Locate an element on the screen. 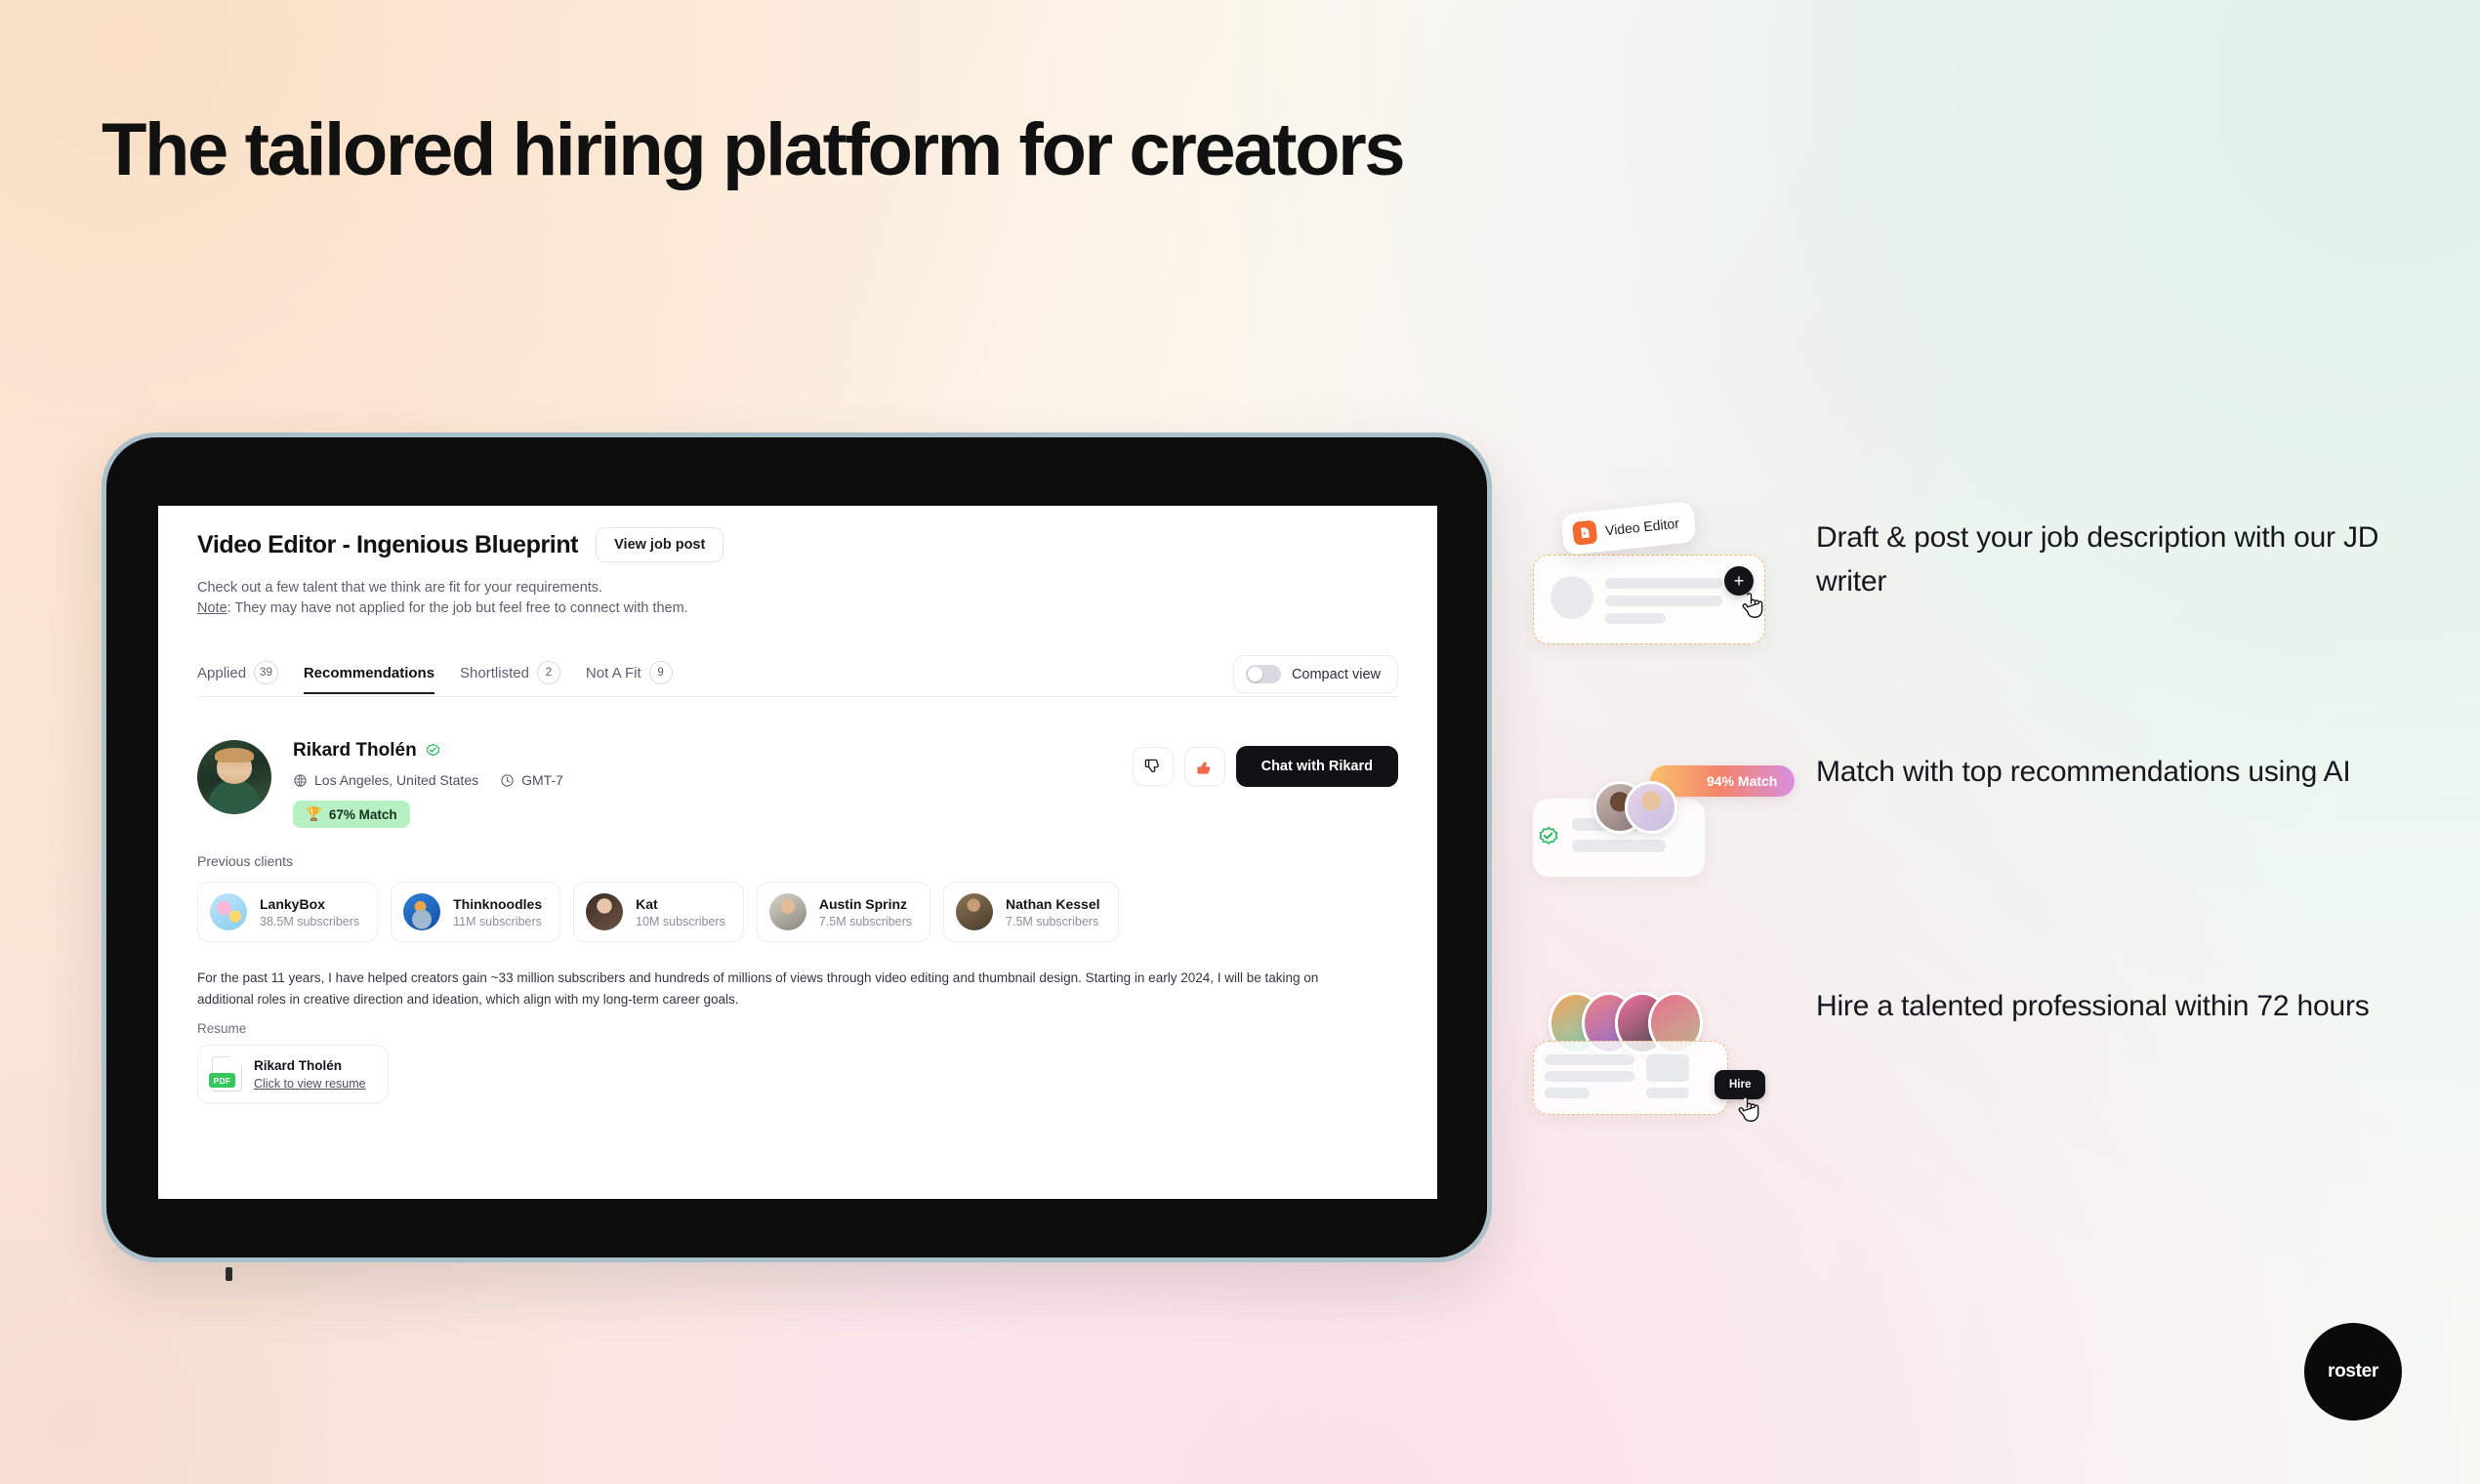 The width and height of the screenshot is (2480, 1484). compact-view-label: Compact view is located at coordinates (1336, 674).